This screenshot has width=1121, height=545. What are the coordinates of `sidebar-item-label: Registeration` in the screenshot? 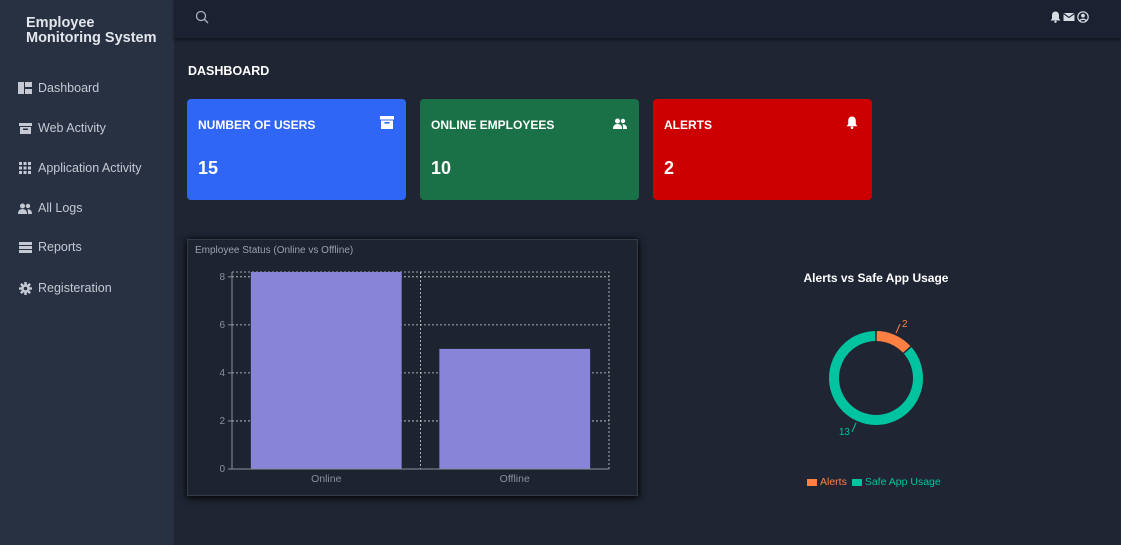 It's located at (75, 288).